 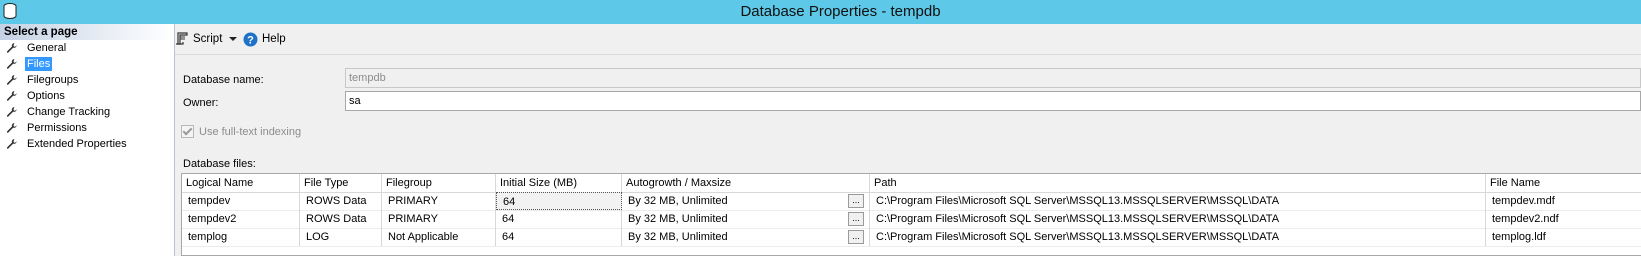 What do you see at coordinates (87, 80) in the screenshot?
I see `page-item-filegroups: Filegroups` at bounding box center [87, 80].